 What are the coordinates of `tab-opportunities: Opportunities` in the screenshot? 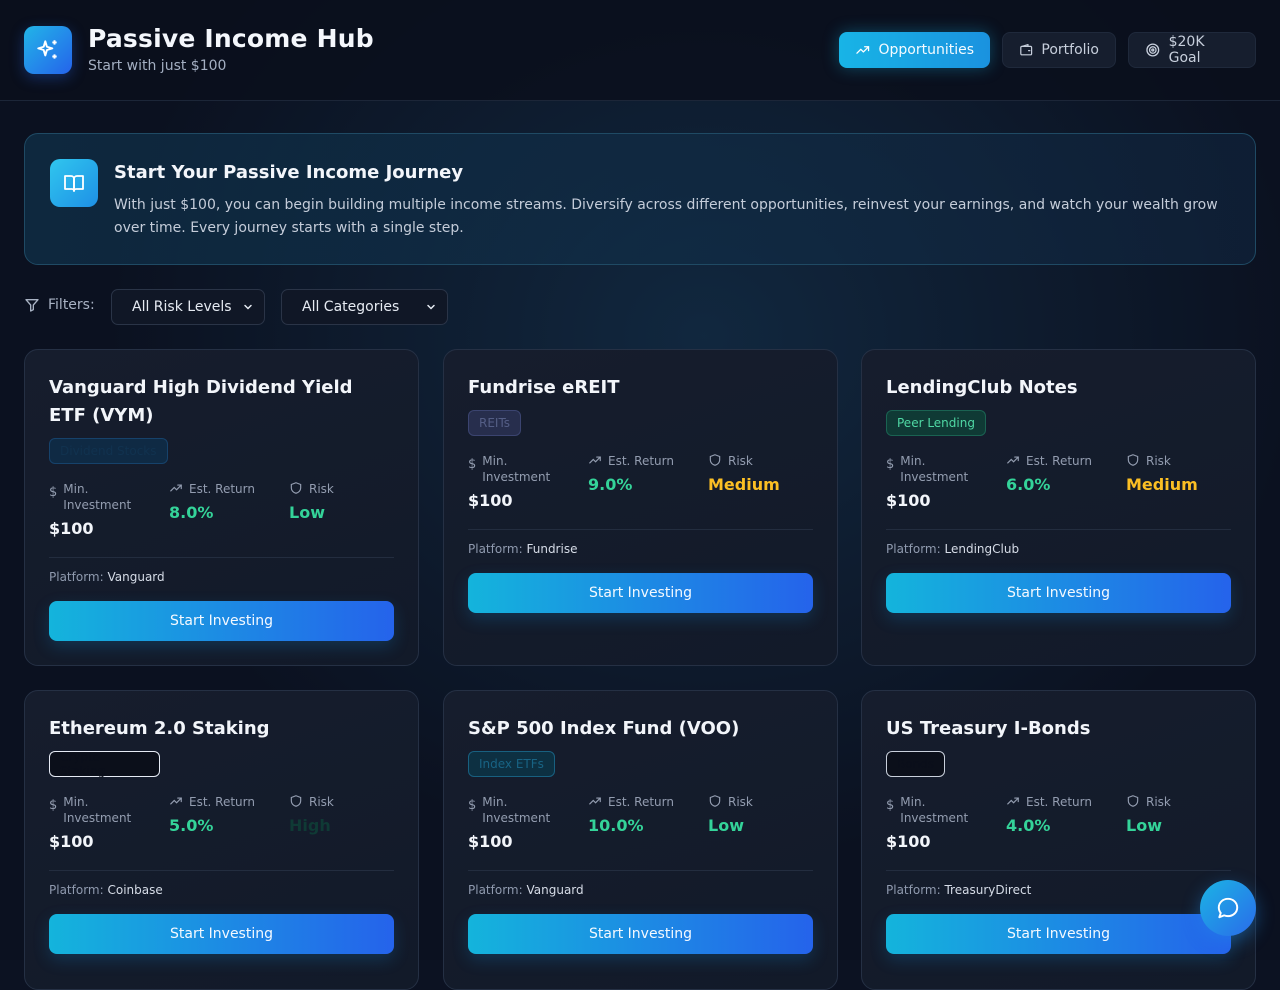 It's located at (914, 50).